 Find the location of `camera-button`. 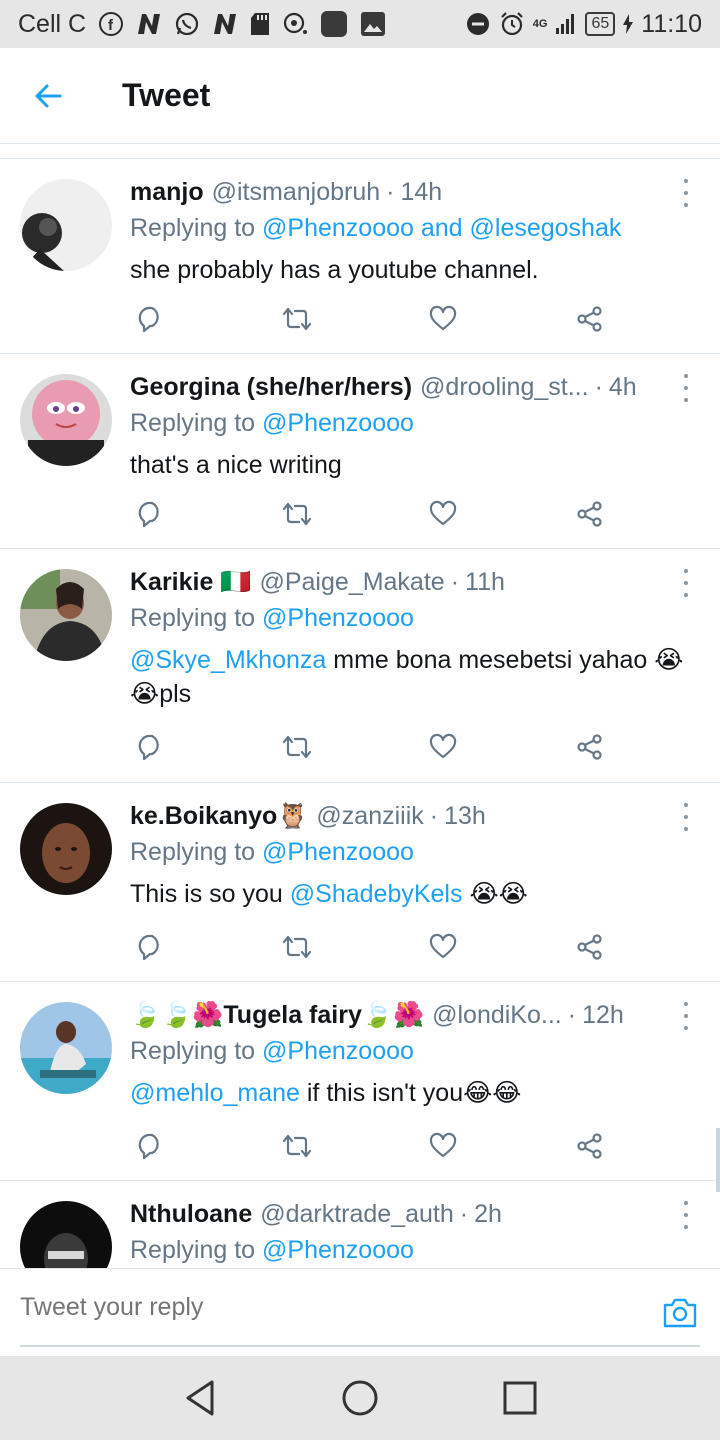

camera-button is located at coordinates (680, 1313).